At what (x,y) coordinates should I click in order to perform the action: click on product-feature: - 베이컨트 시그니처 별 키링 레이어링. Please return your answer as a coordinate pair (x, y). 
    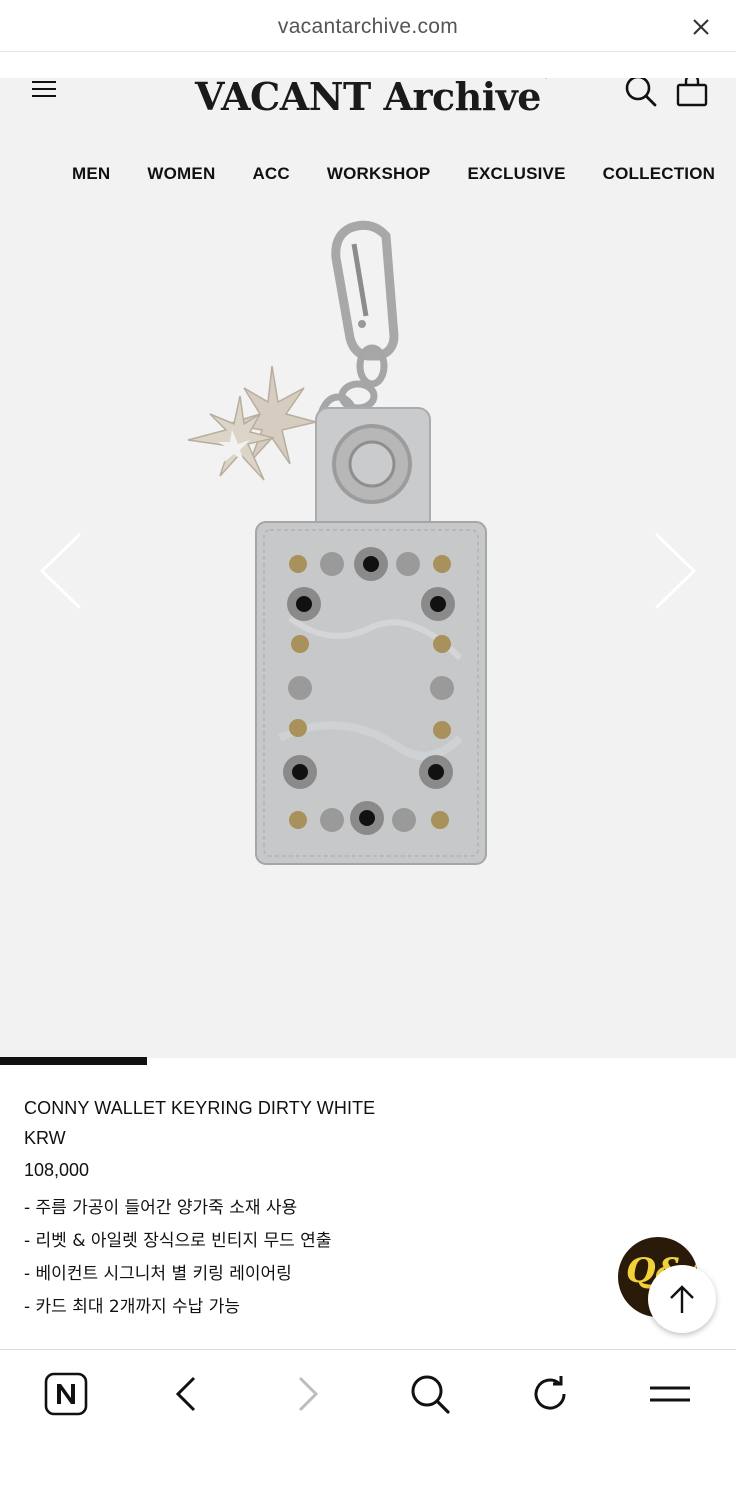
    Looking at the image, I should click on (158, 1274).